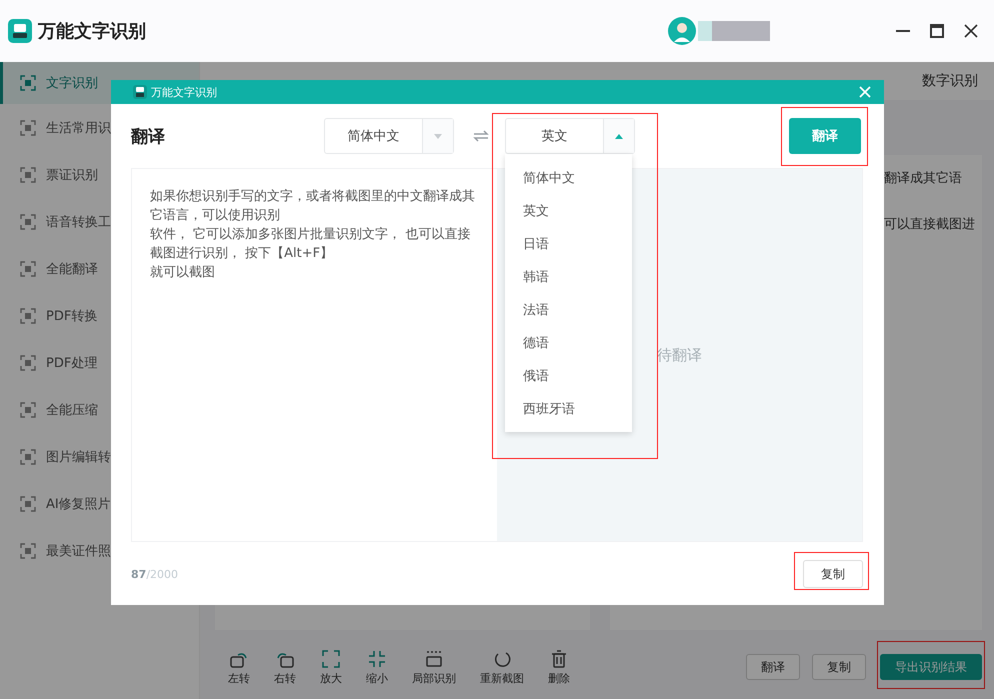 This screenshot has height=699, width=994. Describe the element at coordinates (930, 225) in the screenshot. I see `result-text: 可以直接截图进` at that location.